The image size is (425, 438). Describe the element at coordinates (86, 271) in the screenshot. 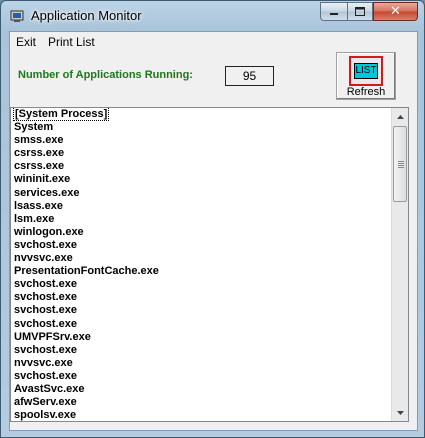

I see `process-name: PresentationFontCache.exe` at that location.